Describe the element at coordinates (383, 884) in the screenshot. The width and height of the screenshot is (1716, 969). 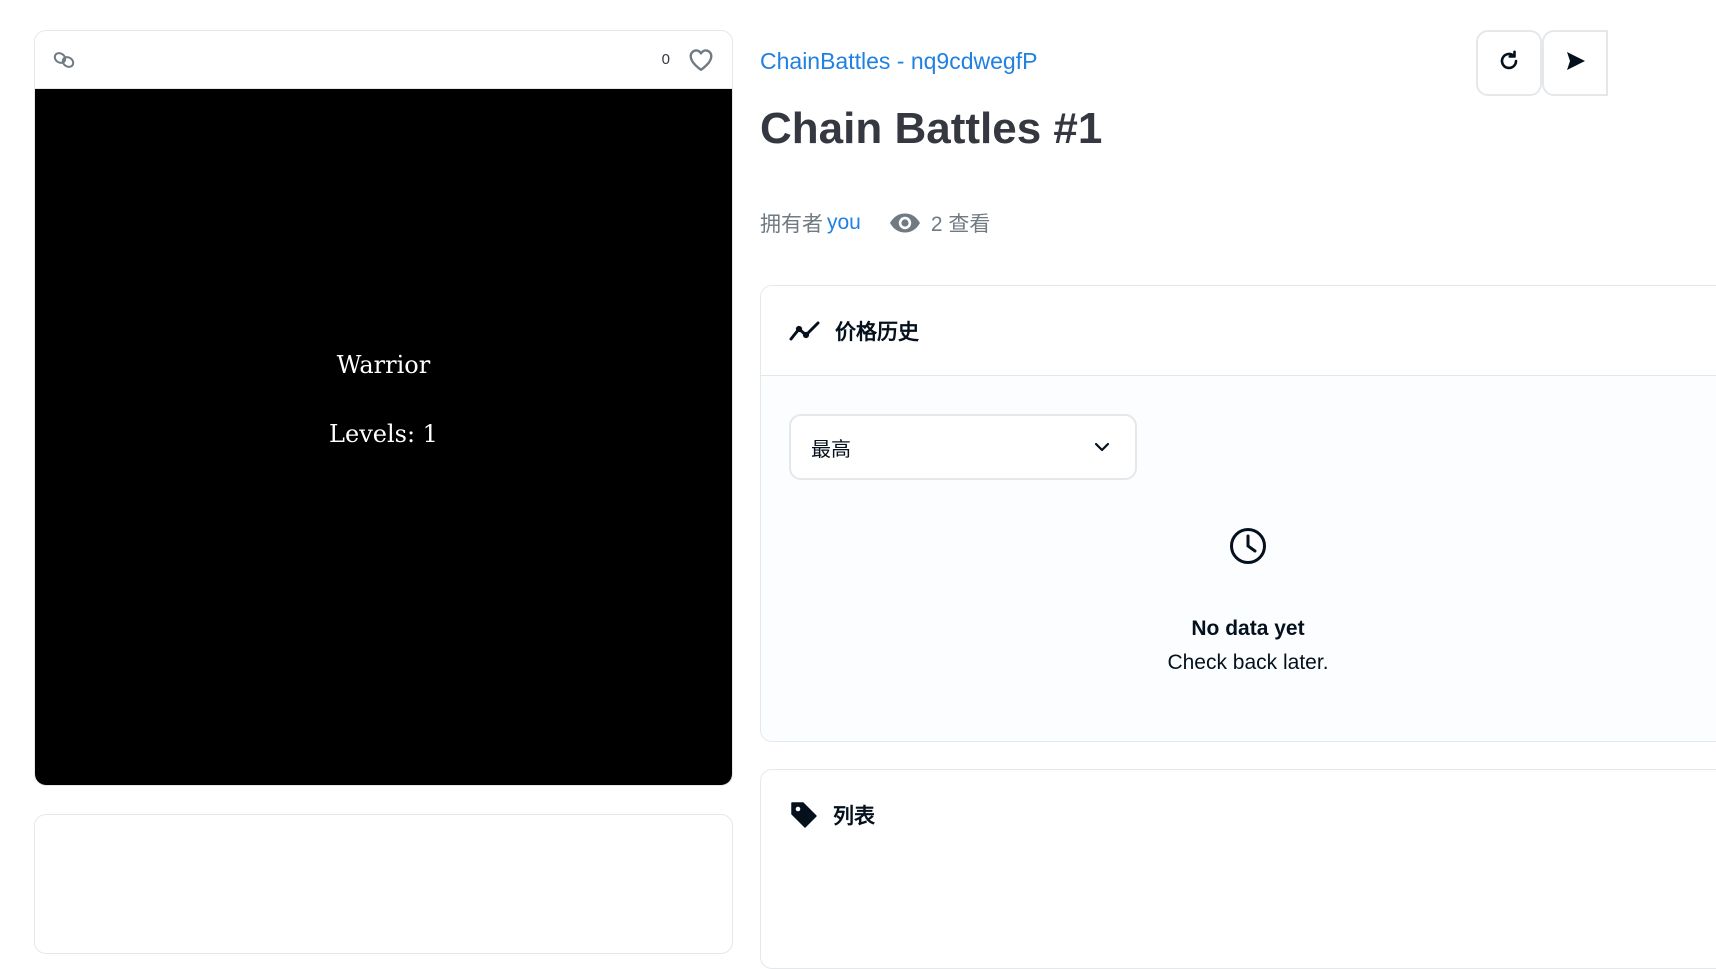
I see `details-card` at that location.